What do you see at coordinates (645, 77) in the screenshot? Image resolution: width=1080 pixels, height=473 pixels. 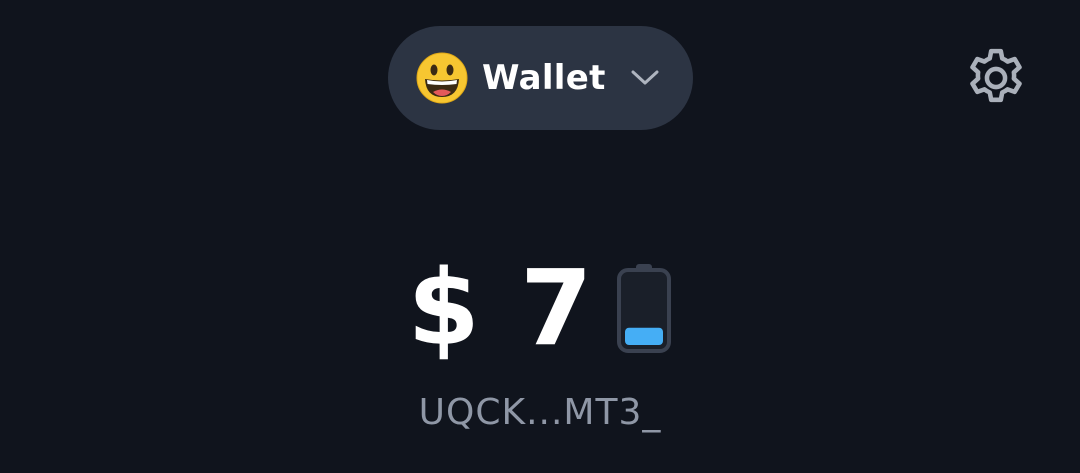 I see `chevron-down-icon` at bounding box center [645, 77].